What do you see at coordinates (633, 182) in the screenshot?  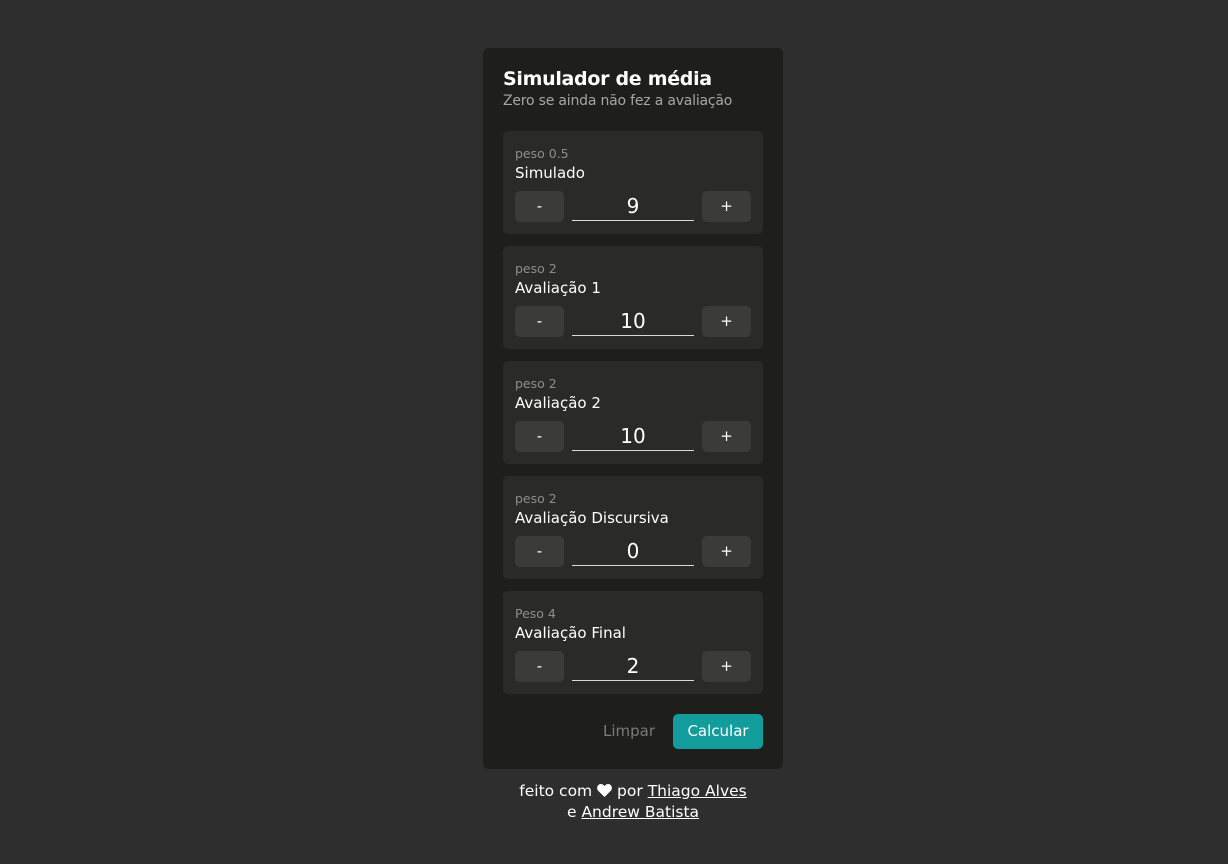 I see `grade-card-simulado: peso 0.5 Simulado - 9 +` at bounding box center [633, 182].